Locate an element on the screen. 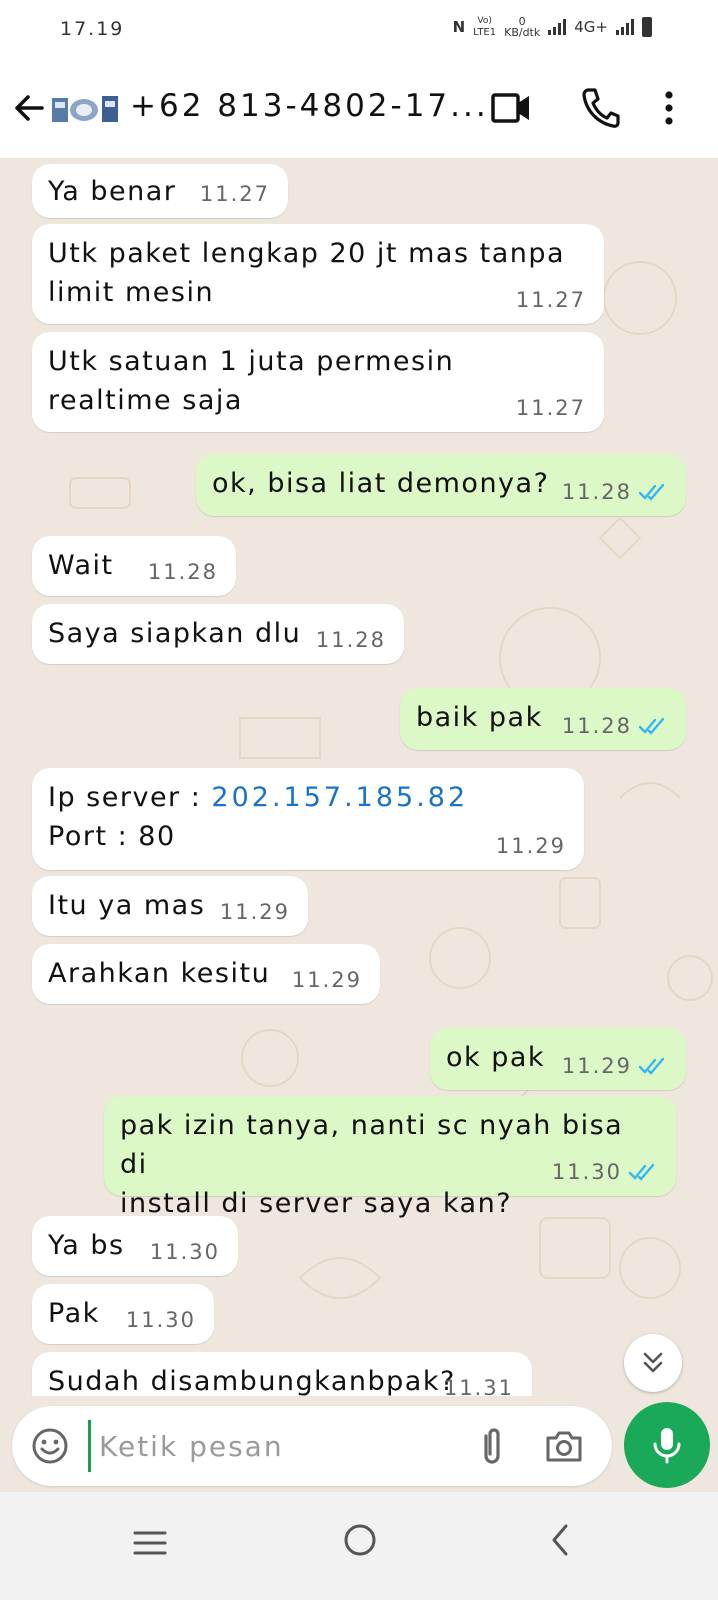  scroll-to-bottom-button is located at coordinates (653, 1363).